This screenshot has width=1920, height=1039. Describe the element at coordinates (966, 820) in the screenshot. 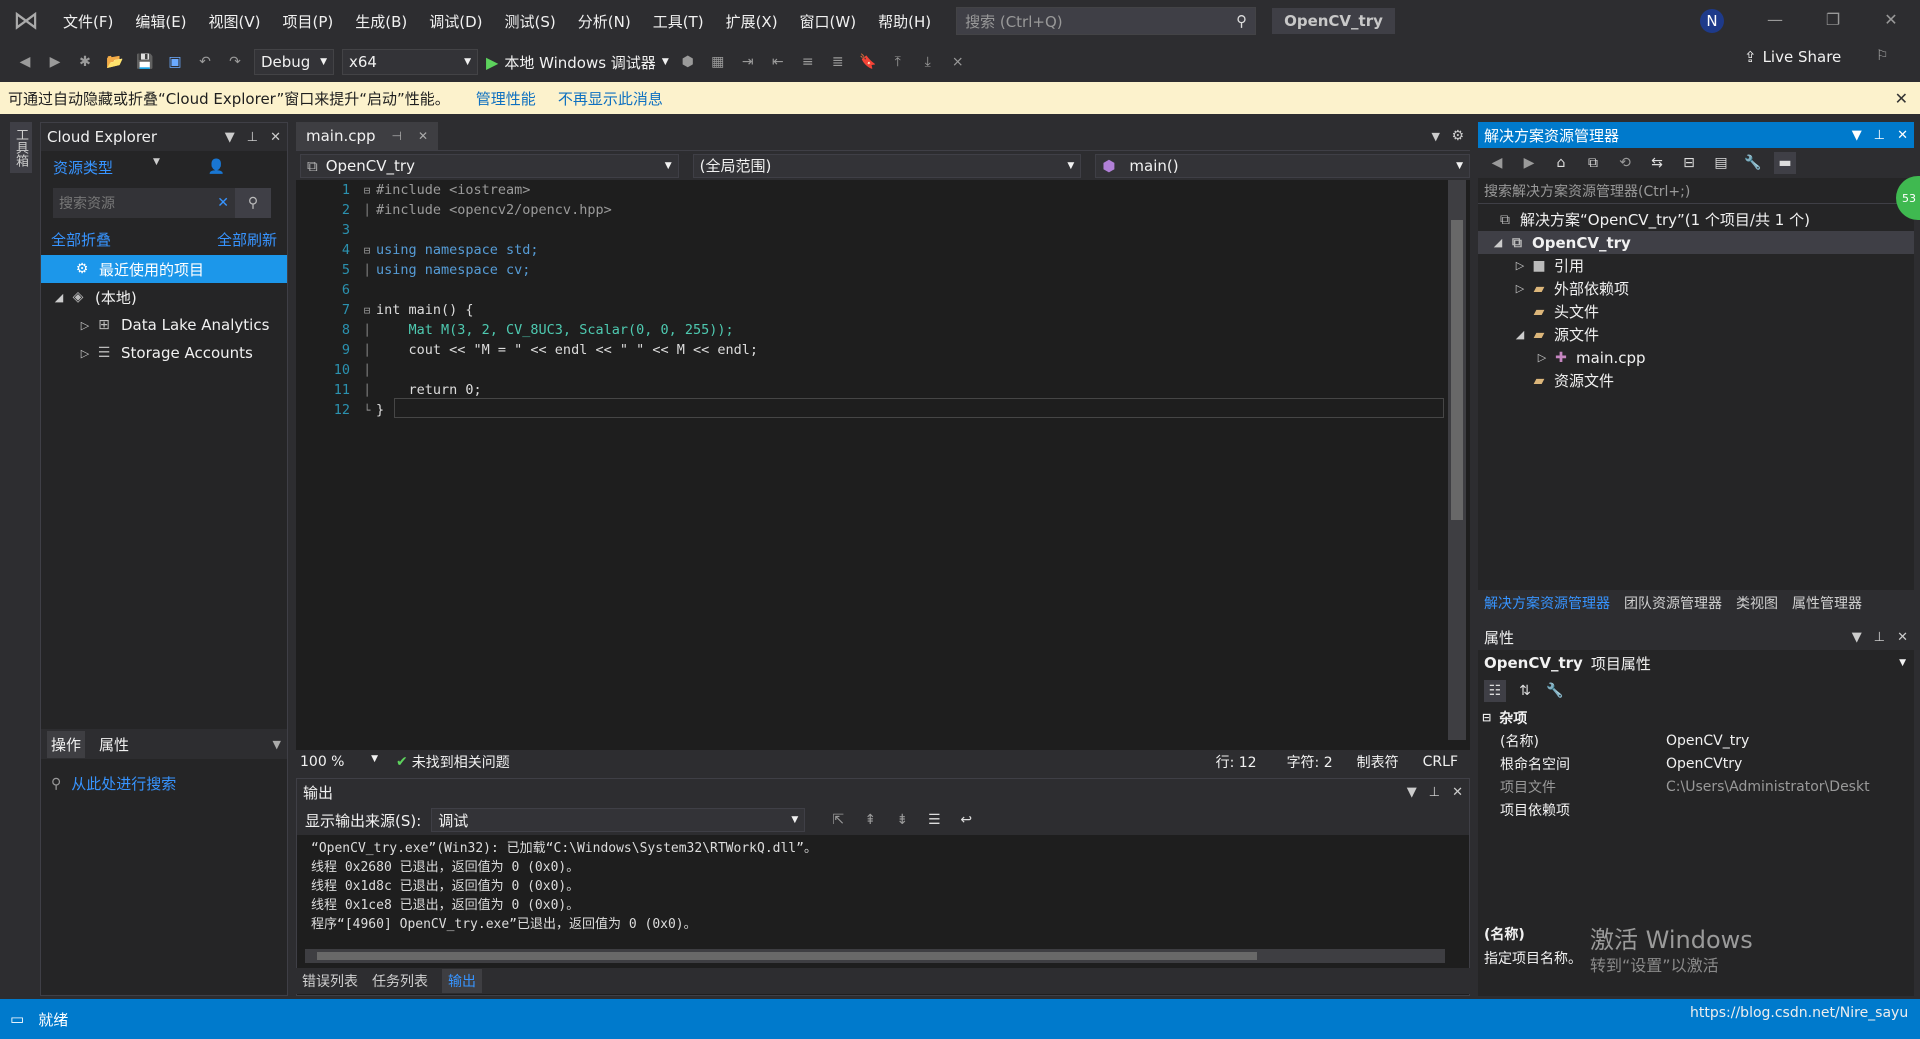

I see `word-wrap-icon: ↩` at that location.